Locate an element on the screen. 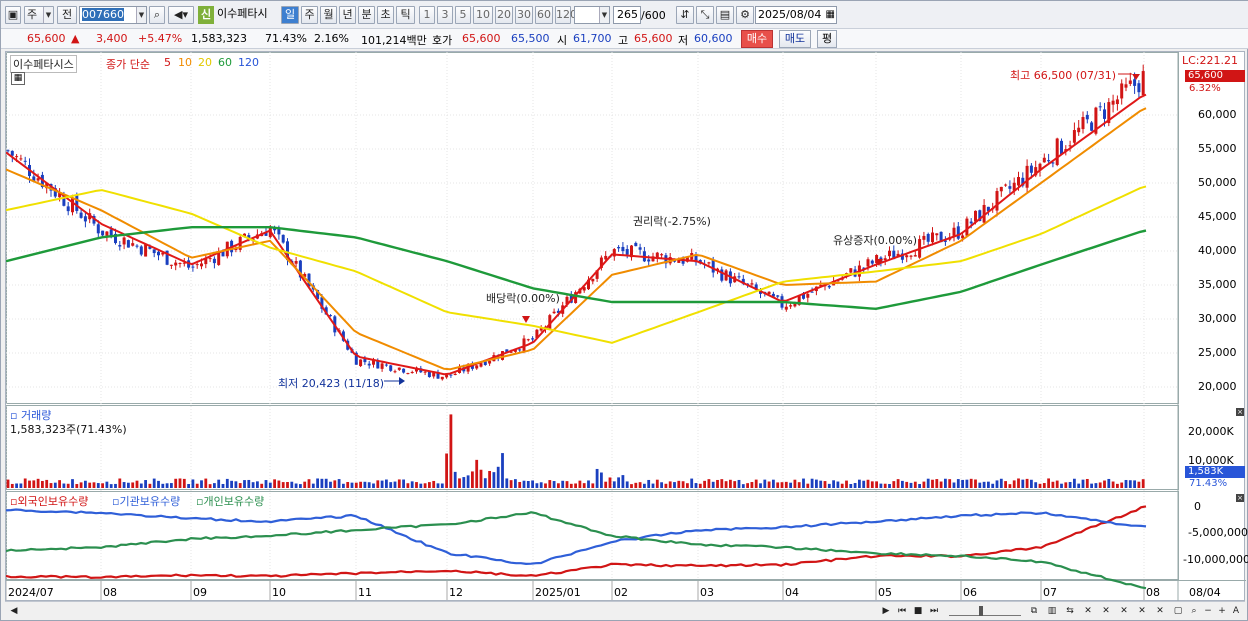 Image resolution: width=1248 pixels, height=621 pixels. sell-button: 매도 is located at coordinates (795, 39).